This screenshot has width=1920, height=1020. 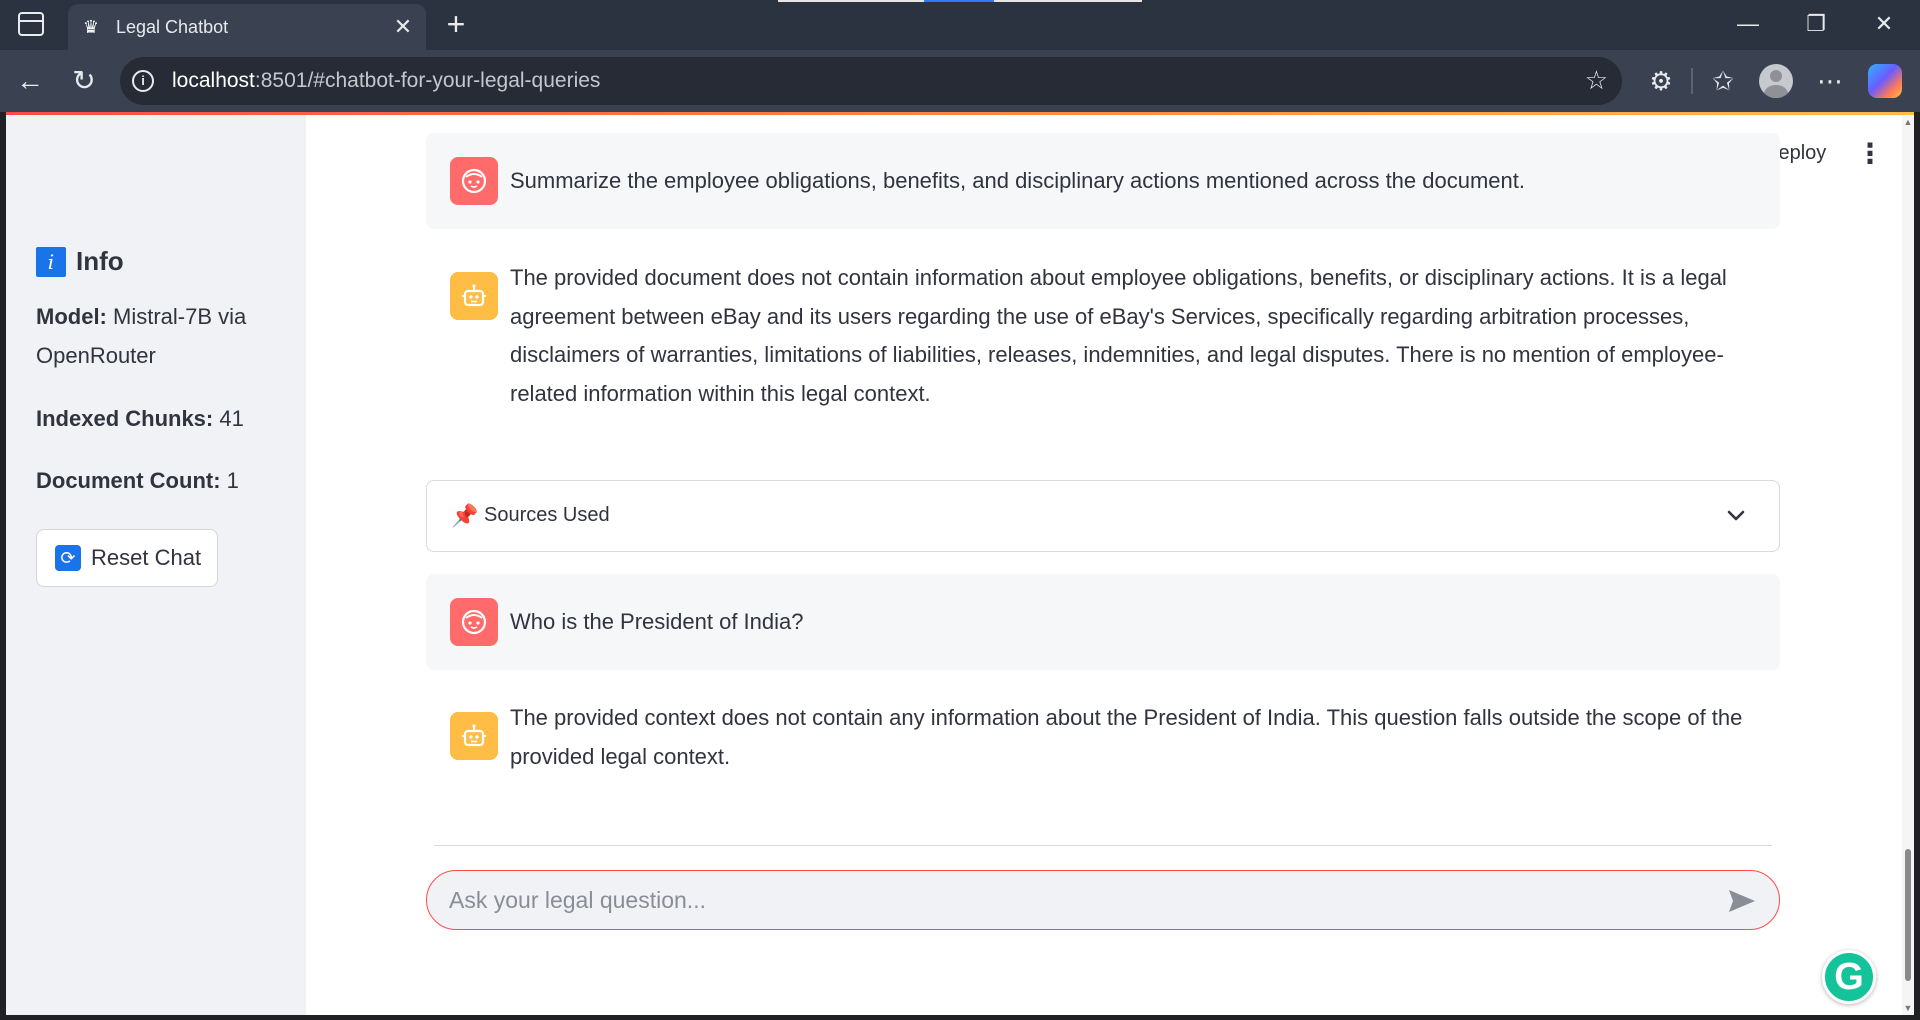 What do you see at coordinates (1849, 977) in the screenshot?
I see `grammarly-icon: G` at bounding box center [1849, 977].